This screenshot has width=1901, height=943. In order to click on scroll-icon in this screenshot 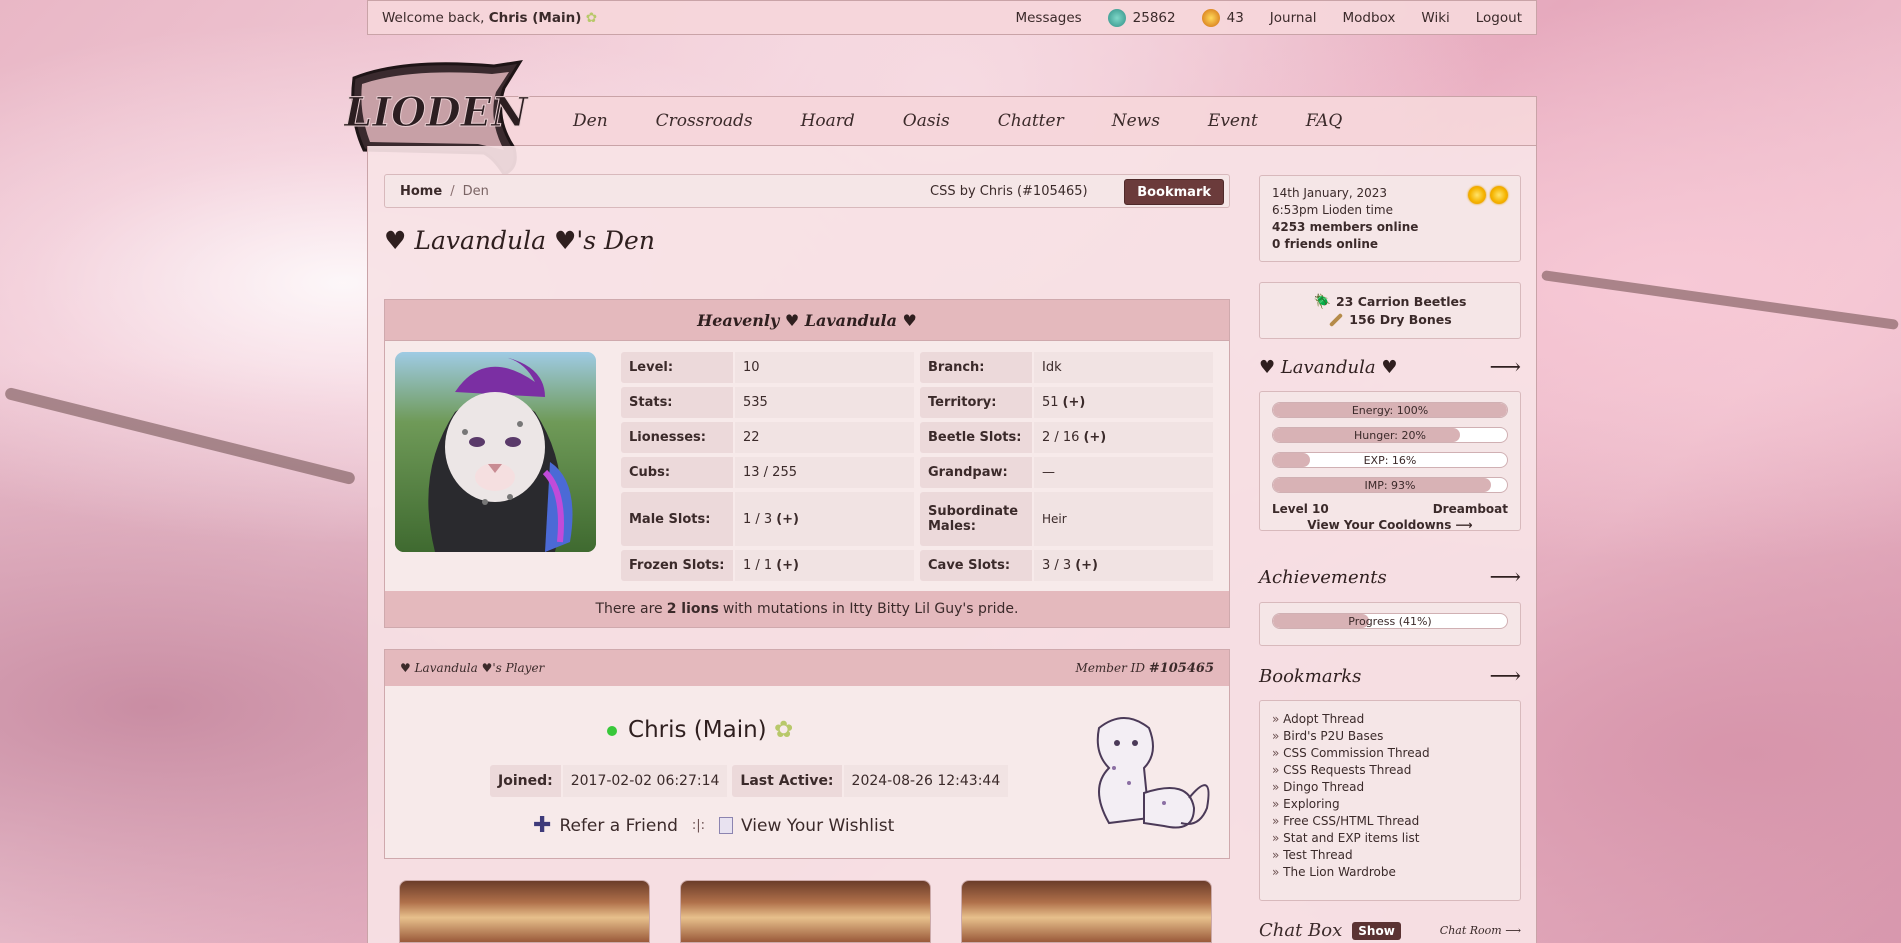, I will do `click(726, 825)`.